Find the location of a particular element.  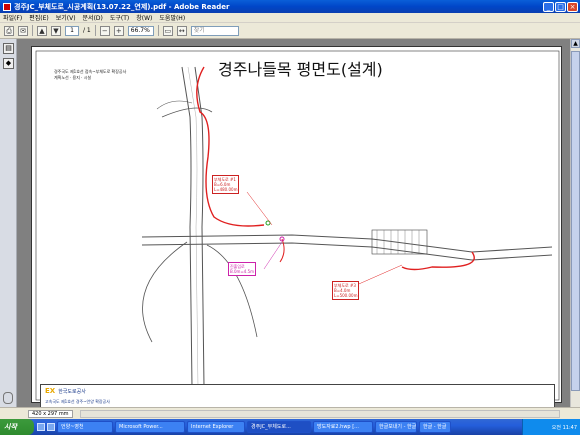

menu-view: 보기(V) is located at coordinates (66, 17).